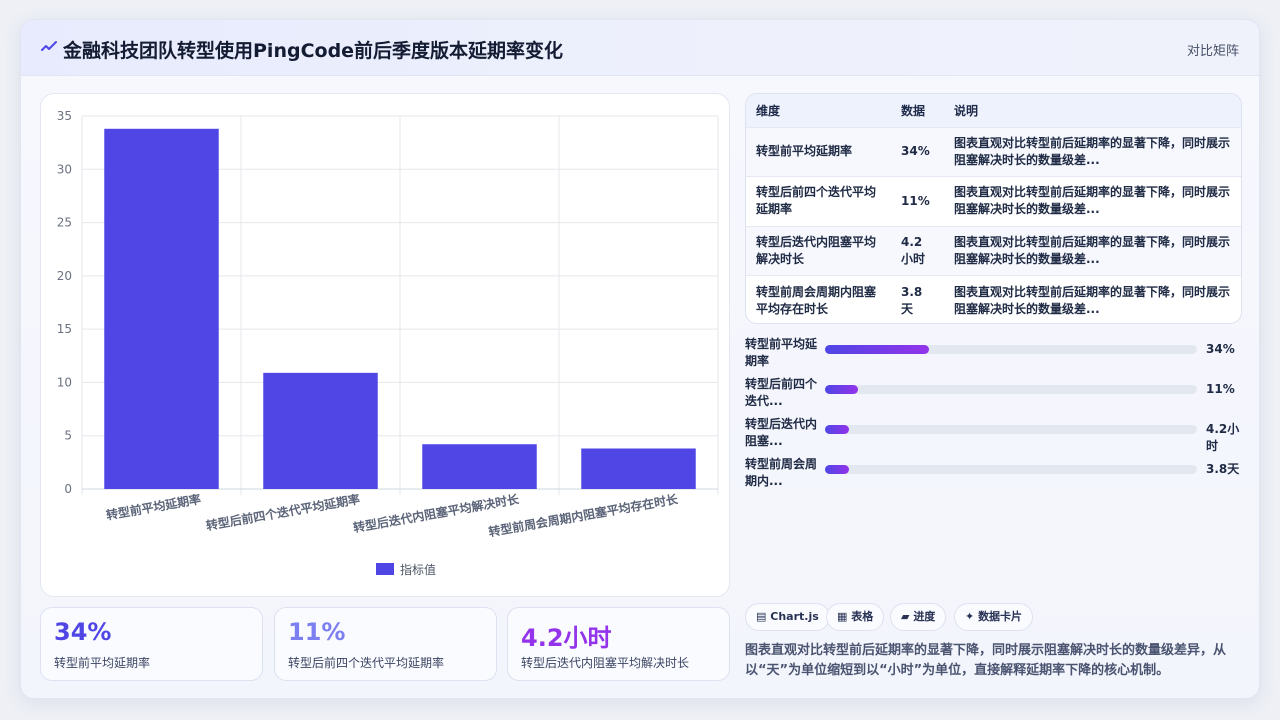 Image resolution: width=1280 pixels, height=720 pixels. What do you see at coordinates (995, 356) in the screenshot?
I see `progress-row: 转型前平均延期率 34%` at bounding box center [995, 356].